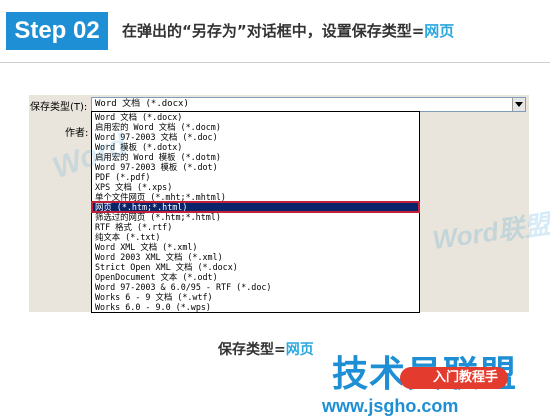 This screenshot has width=550, height=417. What do you see at coordinates (252, 350) in the screenshot?
I see `caption-main: 保存类型=` at bounding box center [252, 350].